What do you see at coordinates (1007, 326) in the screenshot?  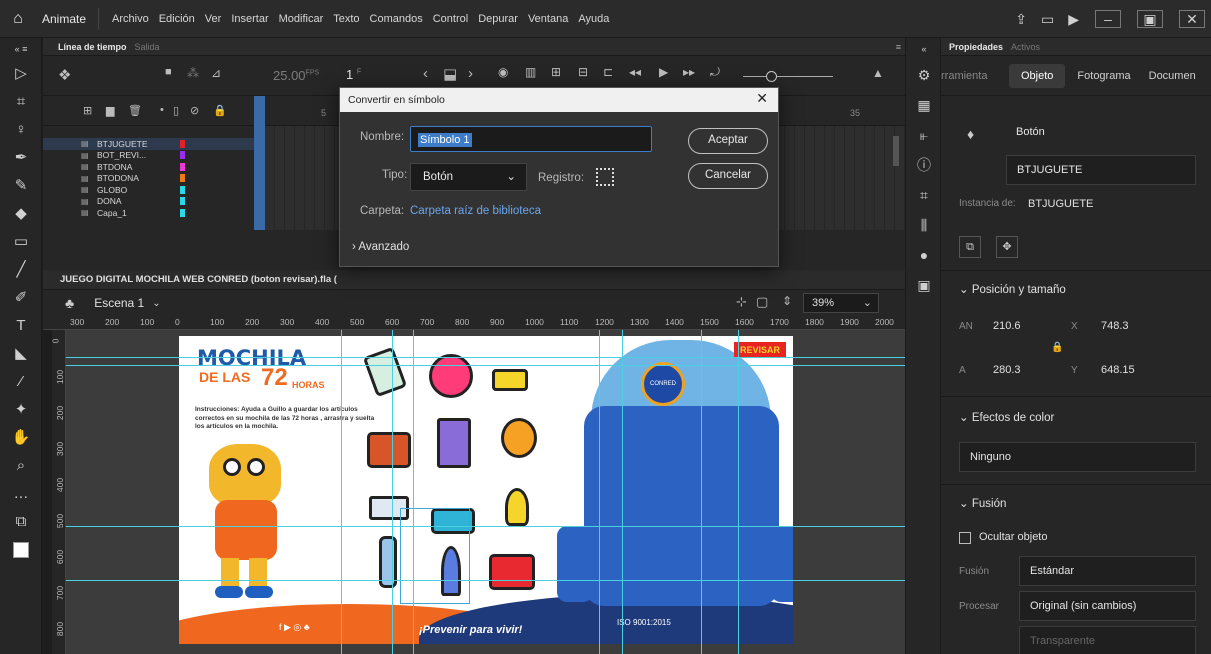 I see `width-value: 210.6` at bounding box center [1007, 326].